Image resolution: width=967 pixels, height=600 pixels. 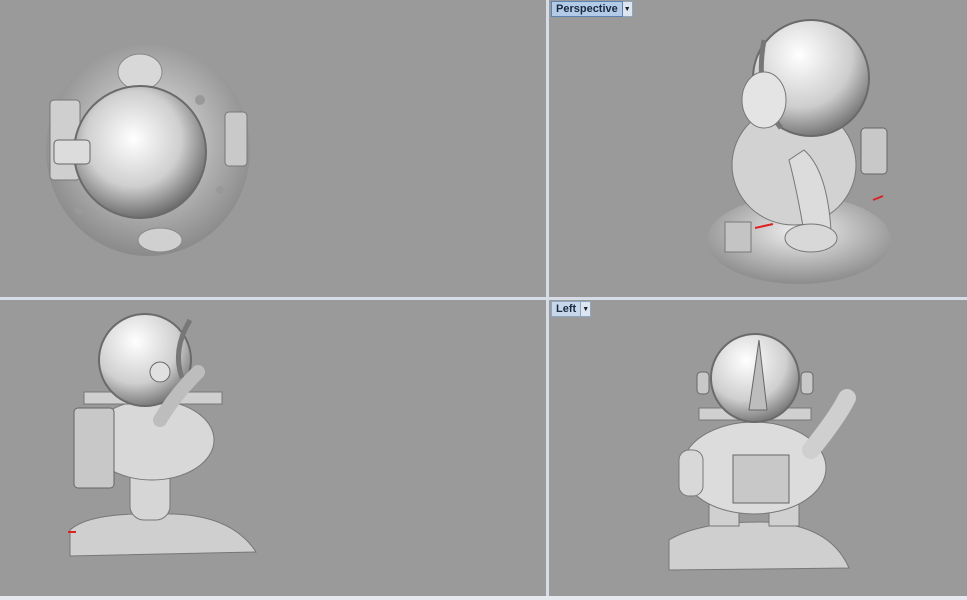 I want to click on viewport-tab-label: Left, so click(x=566, y=309).